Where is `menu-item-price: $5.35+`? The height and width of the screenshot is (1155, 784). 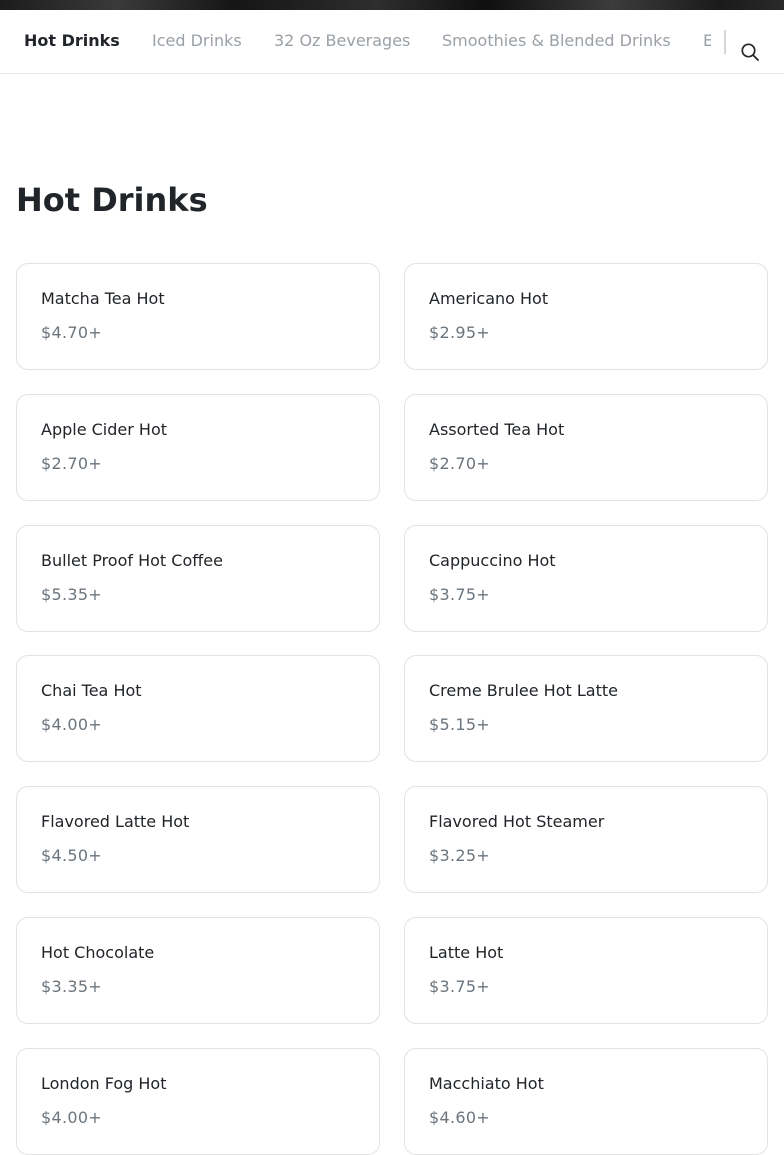
menu-item-price: $5.35+ is located at coordinates (72, 594).